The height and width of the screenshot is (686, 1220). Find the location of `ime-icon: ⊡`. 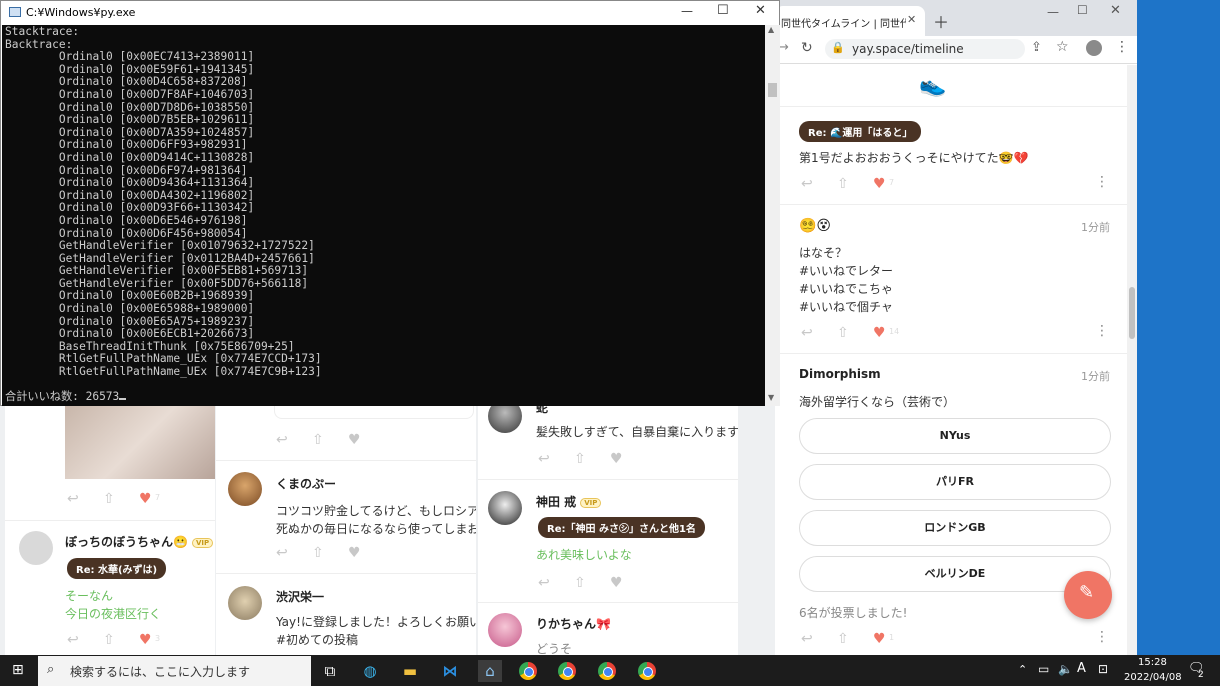

ime-icon: ⊡ is located at coordinates (1103, 669).